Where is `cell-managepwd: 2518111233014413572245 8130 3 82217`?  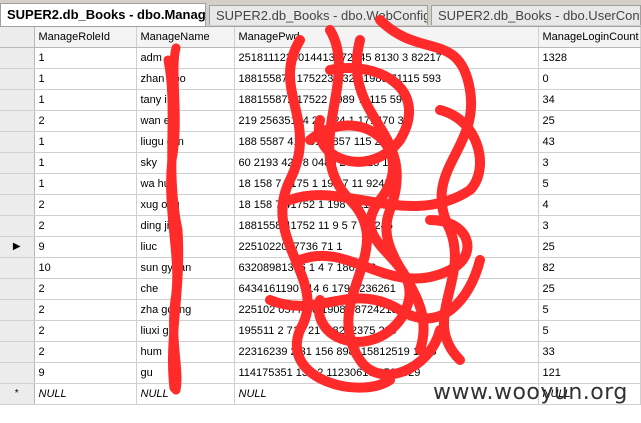
cell-managepwd: 2518111233014413572245 8130 3 82217 is located at coordinates (386, 58).